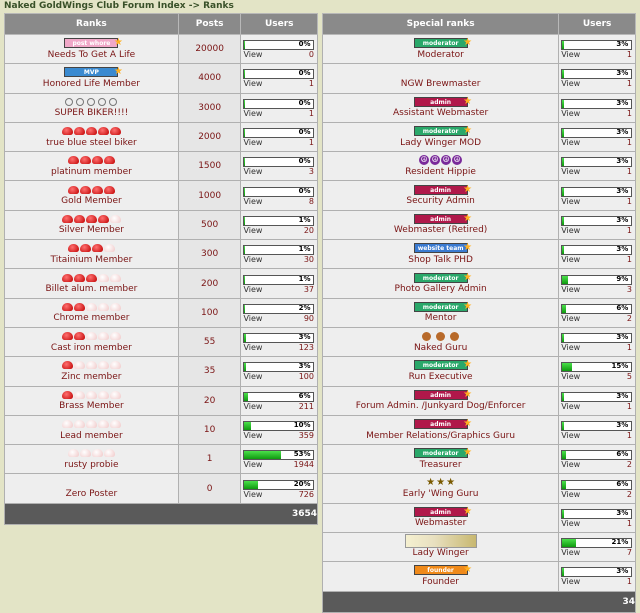 The image size is (640, 613). I want to click on percent-bar: 6%, so click(597, 484).